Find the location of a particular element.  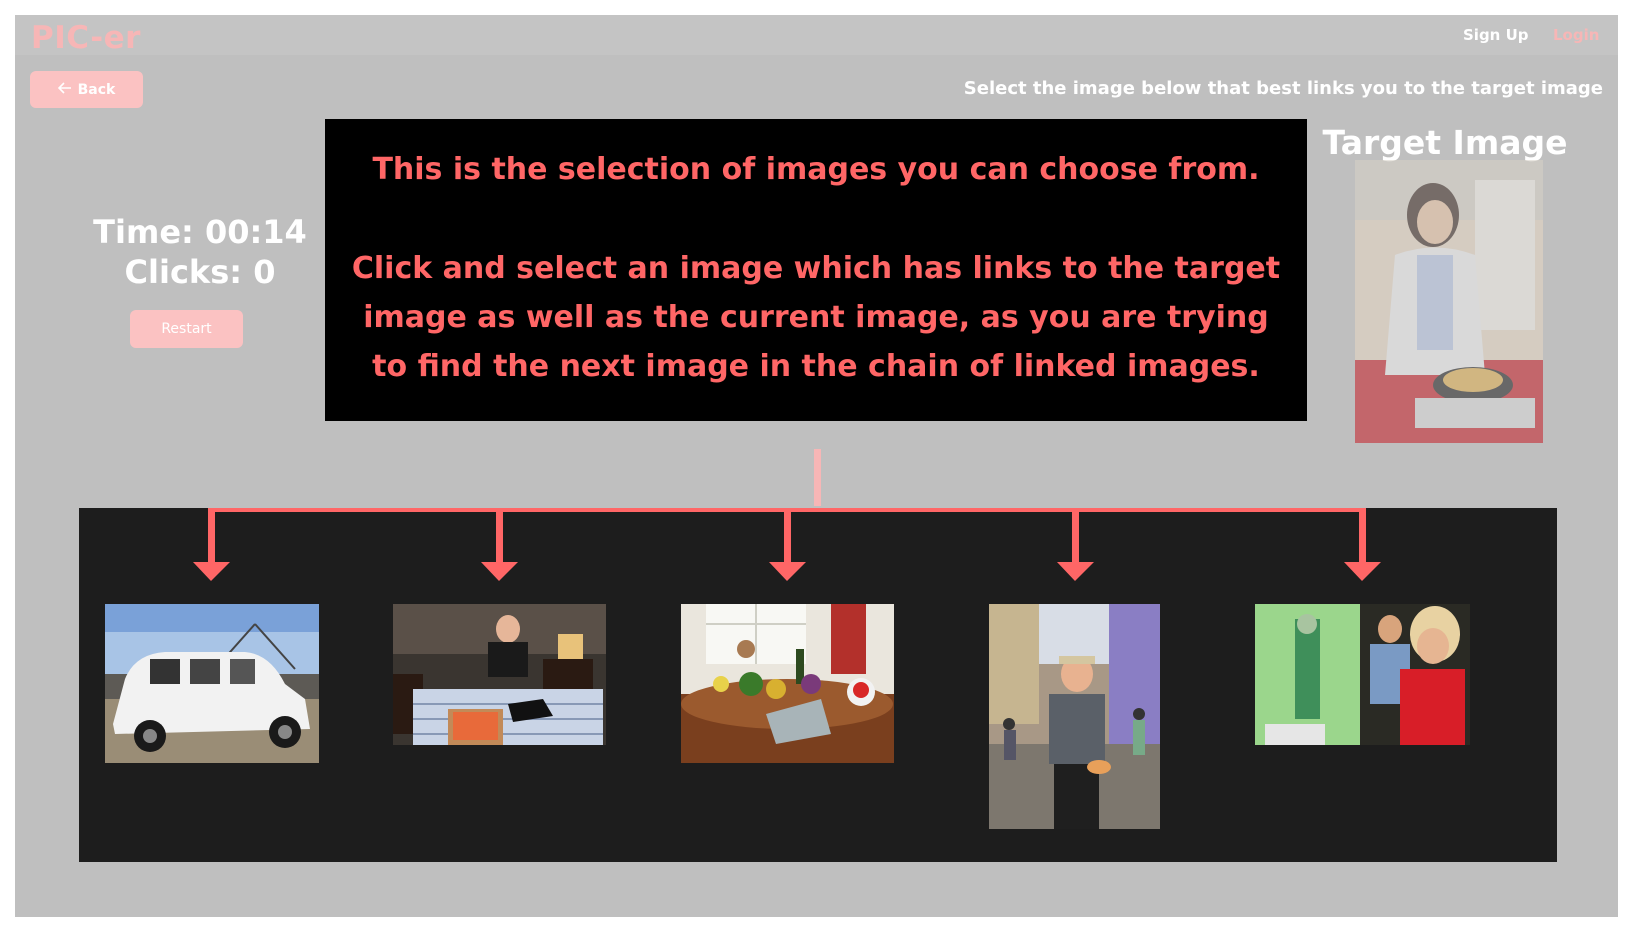

back-label: Back is located at coordinates (96, 89).